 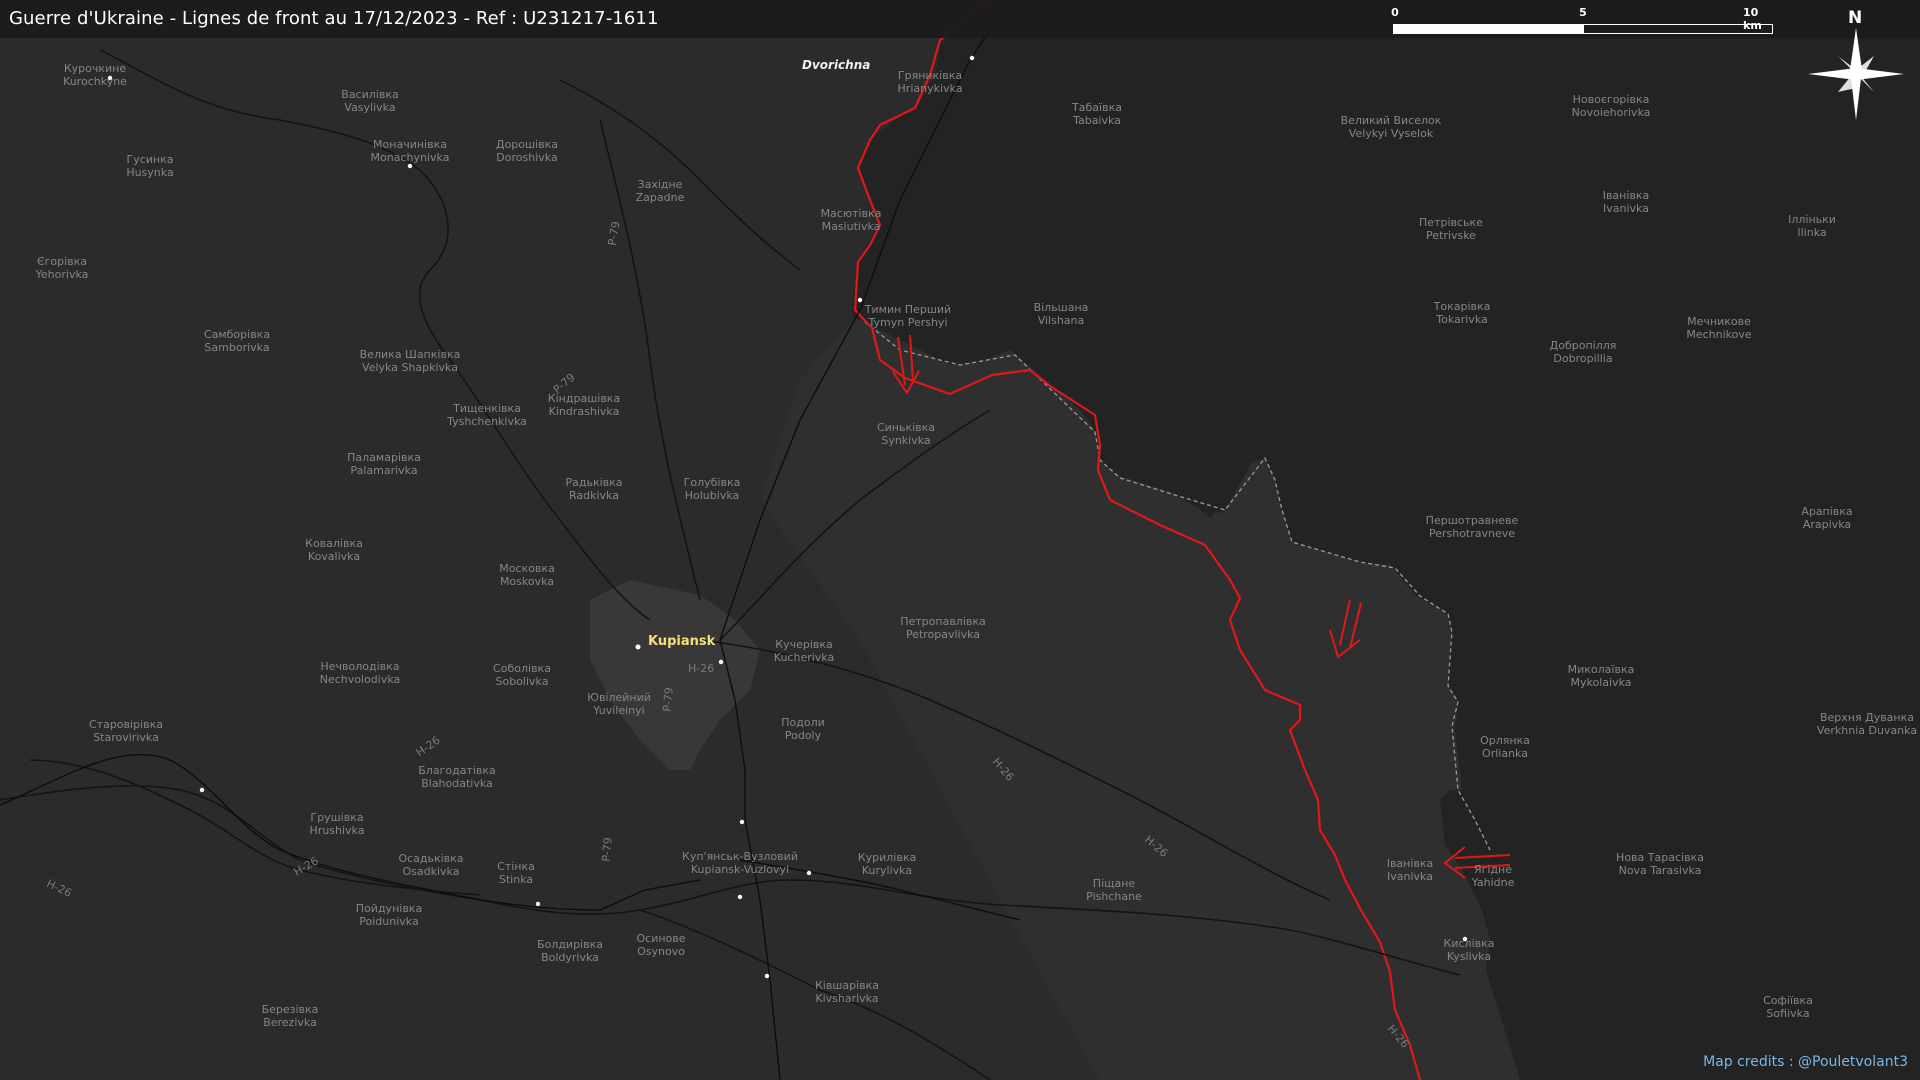 I want to click on city-label-kupiansk: Kupiansk, so click(x=682, y=641).